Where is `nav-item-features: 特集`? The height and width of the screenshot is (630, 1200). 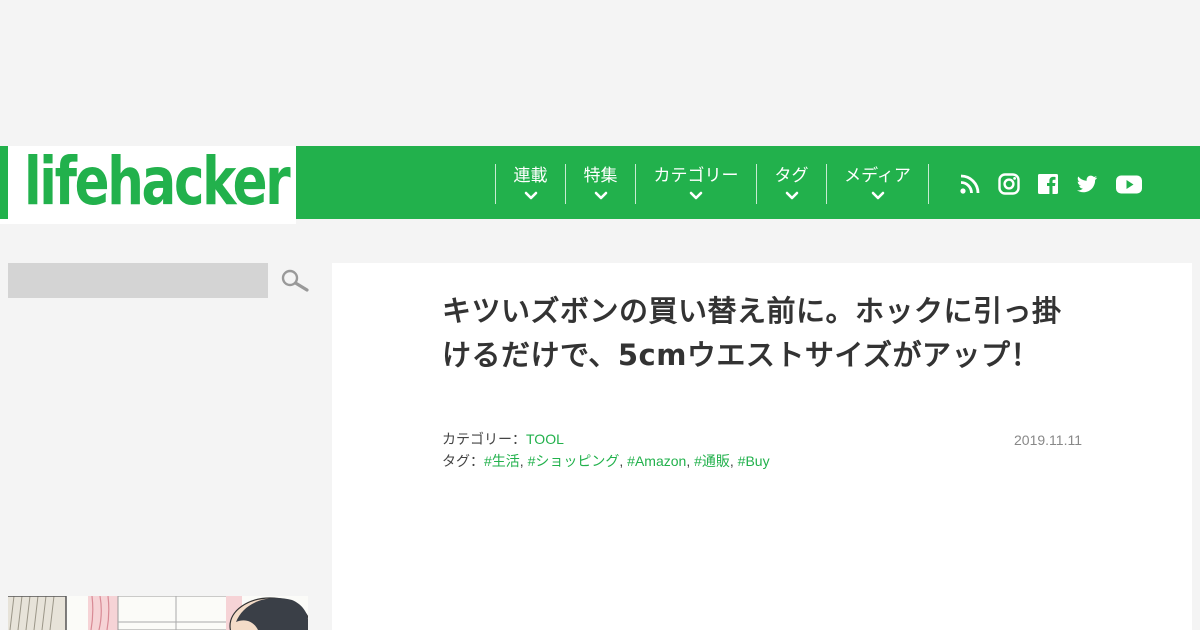
nav-item-features: 特集 is located at coordinates (600, 184).